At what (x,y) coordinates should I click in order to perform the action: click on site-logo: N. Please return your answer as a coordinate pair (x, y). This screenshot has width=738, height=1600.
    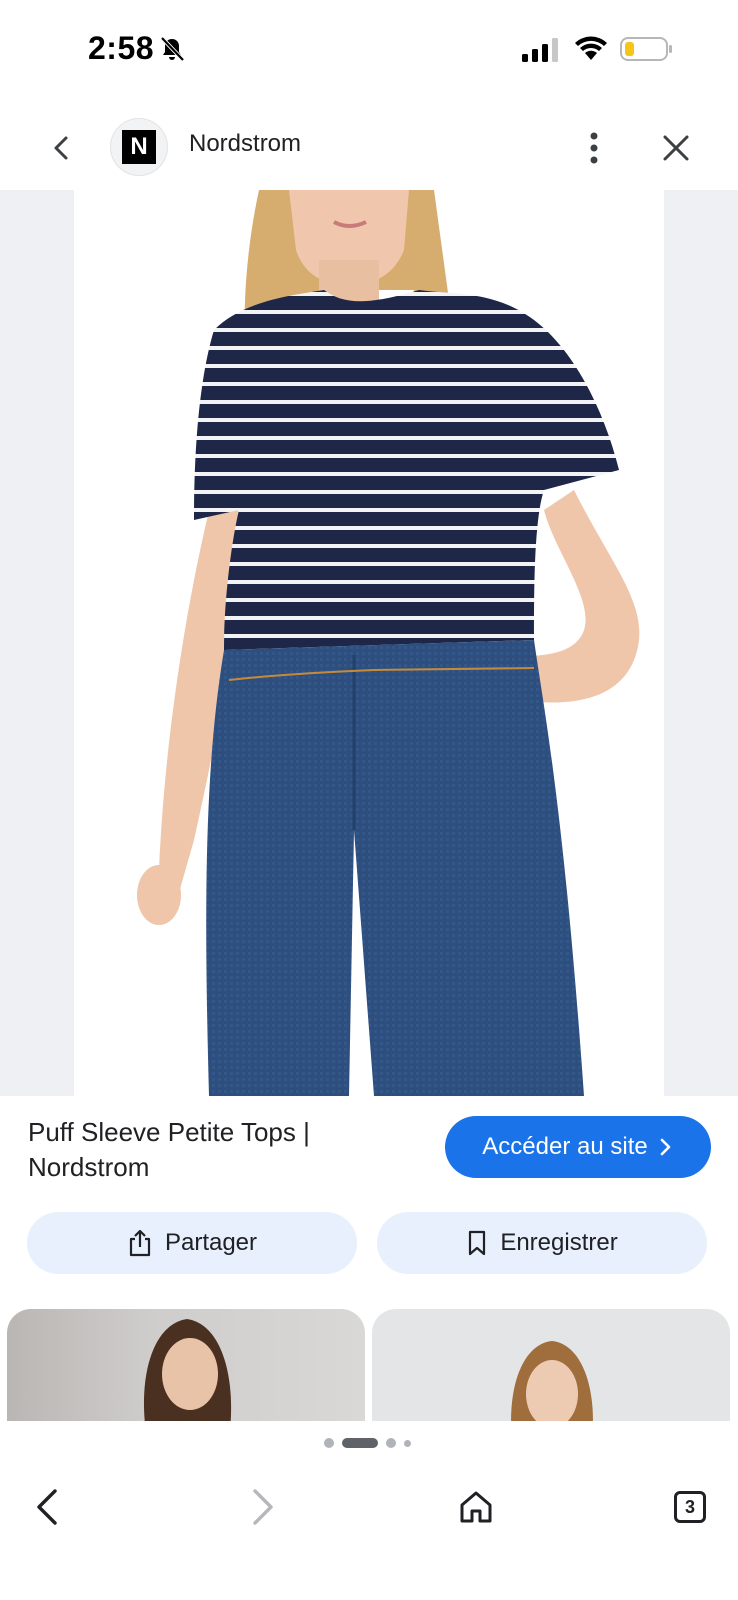
    Looking at the image, I should click on (139, 147).